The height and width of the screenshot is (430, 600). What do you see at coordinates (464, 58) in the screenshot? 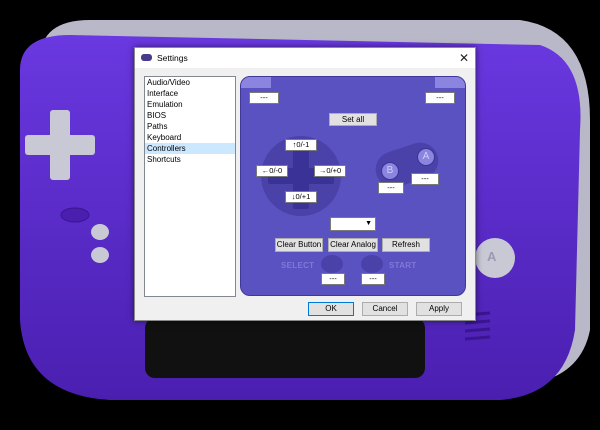
I see `close-icon: ✕` at bounding box center [464, 58].